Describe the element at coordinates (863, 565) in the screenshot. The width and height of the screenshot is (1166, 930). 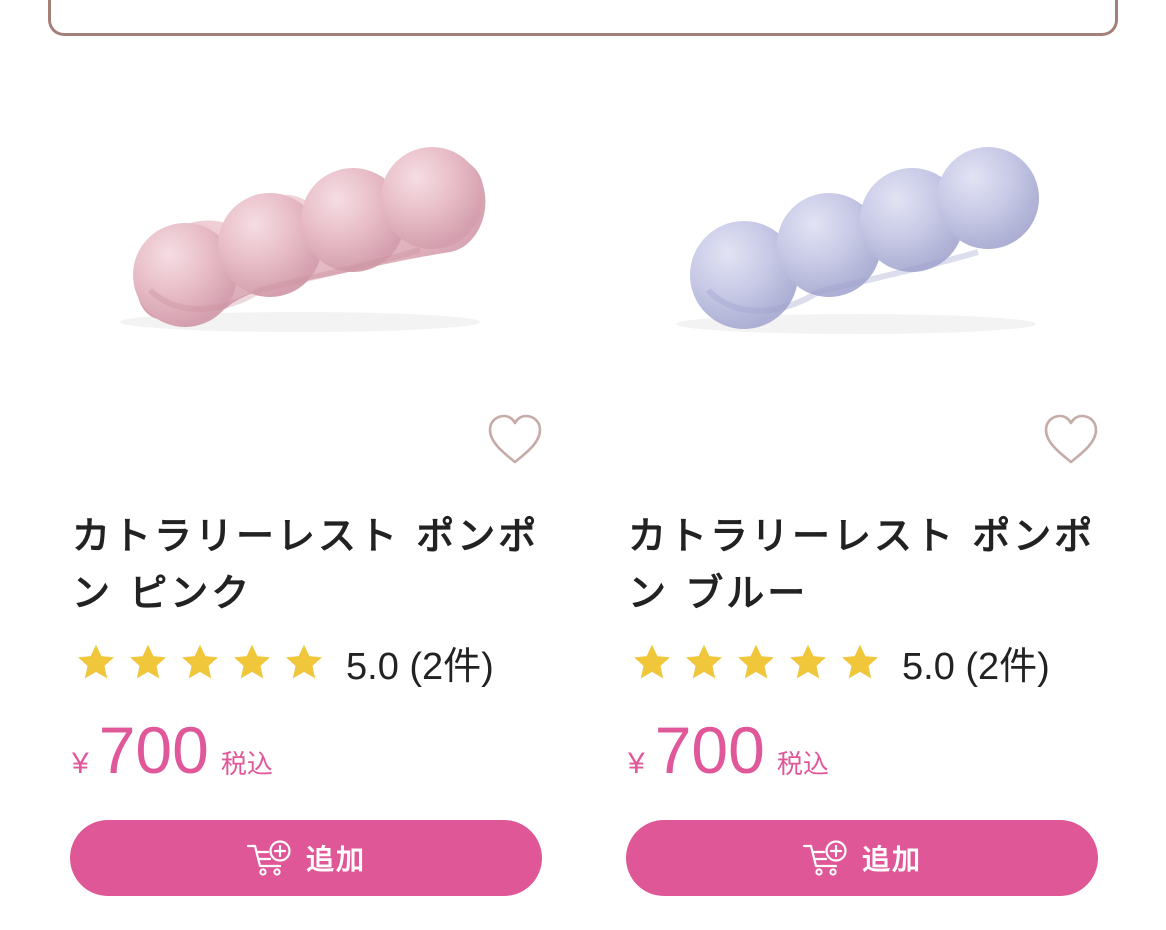
I see `product-name: カトラリーレスト ポンポン ブルー` at that location.